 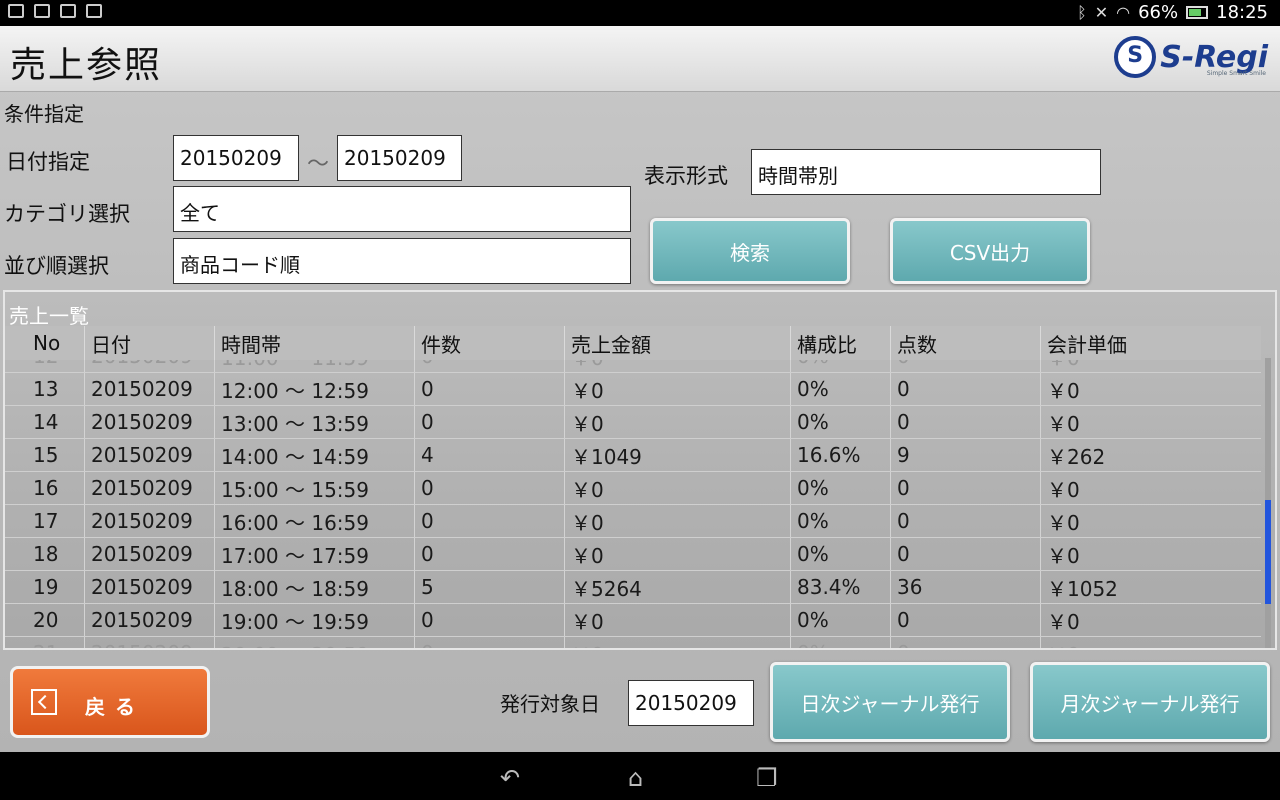 What do you see at coordinates (633, 422) in the screenshot?
I see `table-row: 14 20150209 13:00 ～ 13:59 0 ￥0 0% 0 ￥0` at bounding box center [633, 422].